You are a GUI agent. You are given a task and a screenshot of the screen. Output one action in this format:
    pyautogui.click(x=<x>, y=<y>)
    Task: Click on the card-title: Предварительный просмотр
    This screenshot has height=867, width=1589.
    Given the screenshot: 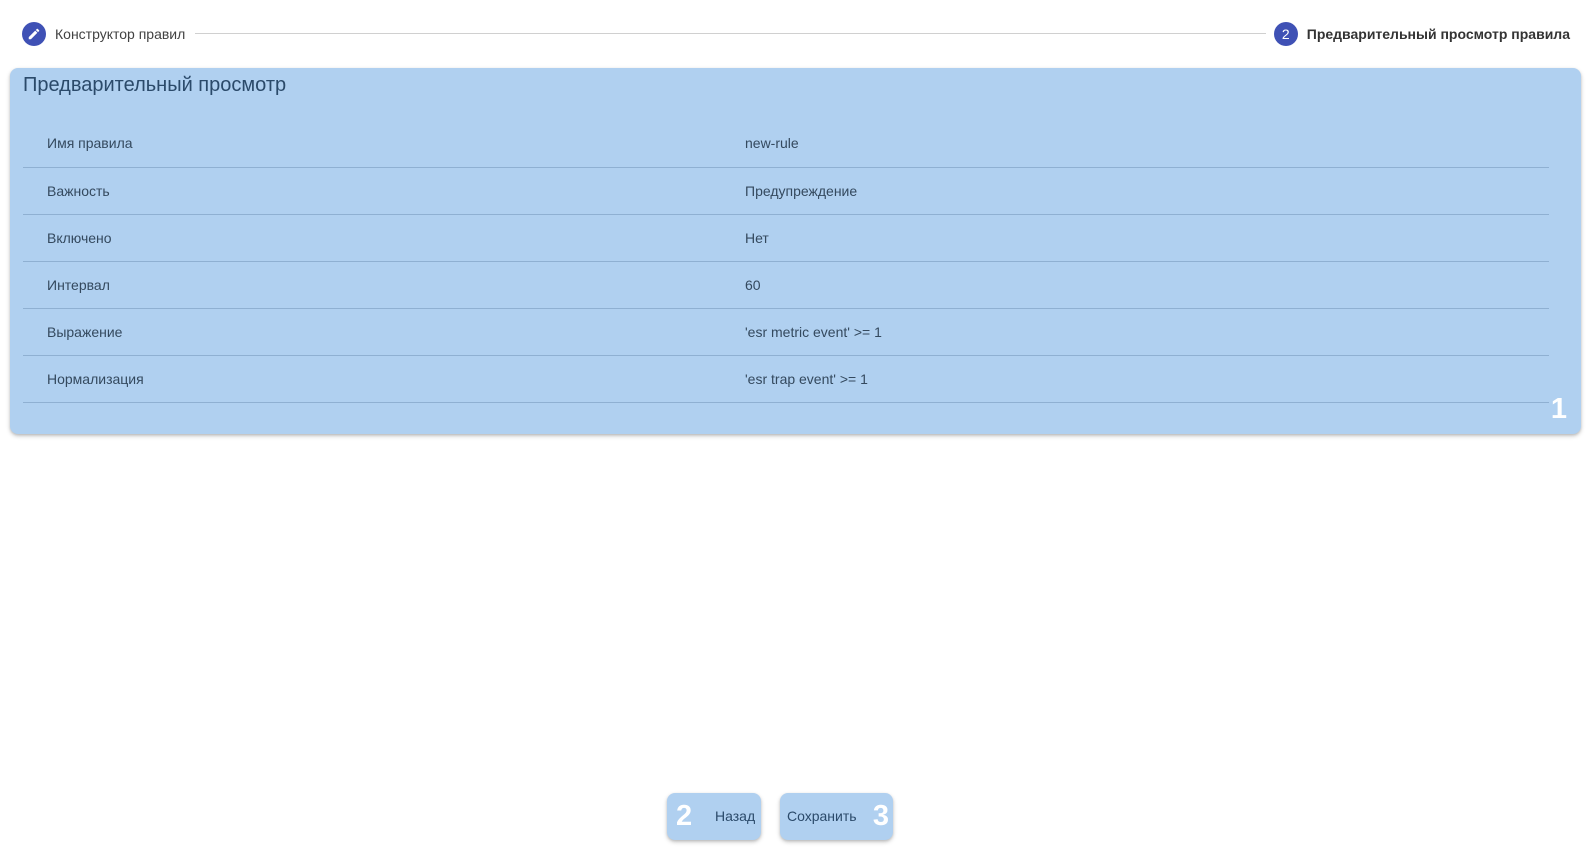 What is the action you would take?
    pyautogui.click(x=155, y=85)
    